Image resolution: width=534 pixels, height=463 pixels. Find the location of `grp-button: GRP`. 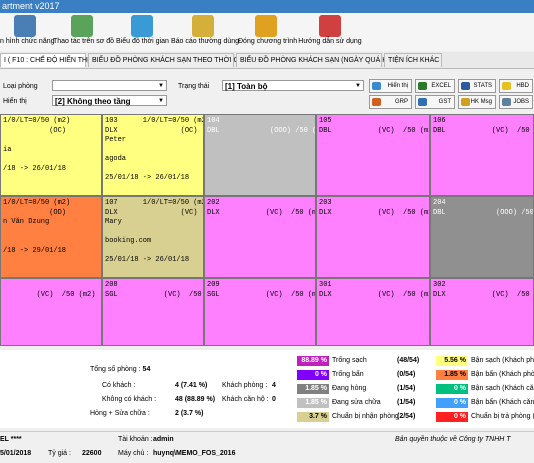

grp-button: GRP is located at coordinates (390, 102).